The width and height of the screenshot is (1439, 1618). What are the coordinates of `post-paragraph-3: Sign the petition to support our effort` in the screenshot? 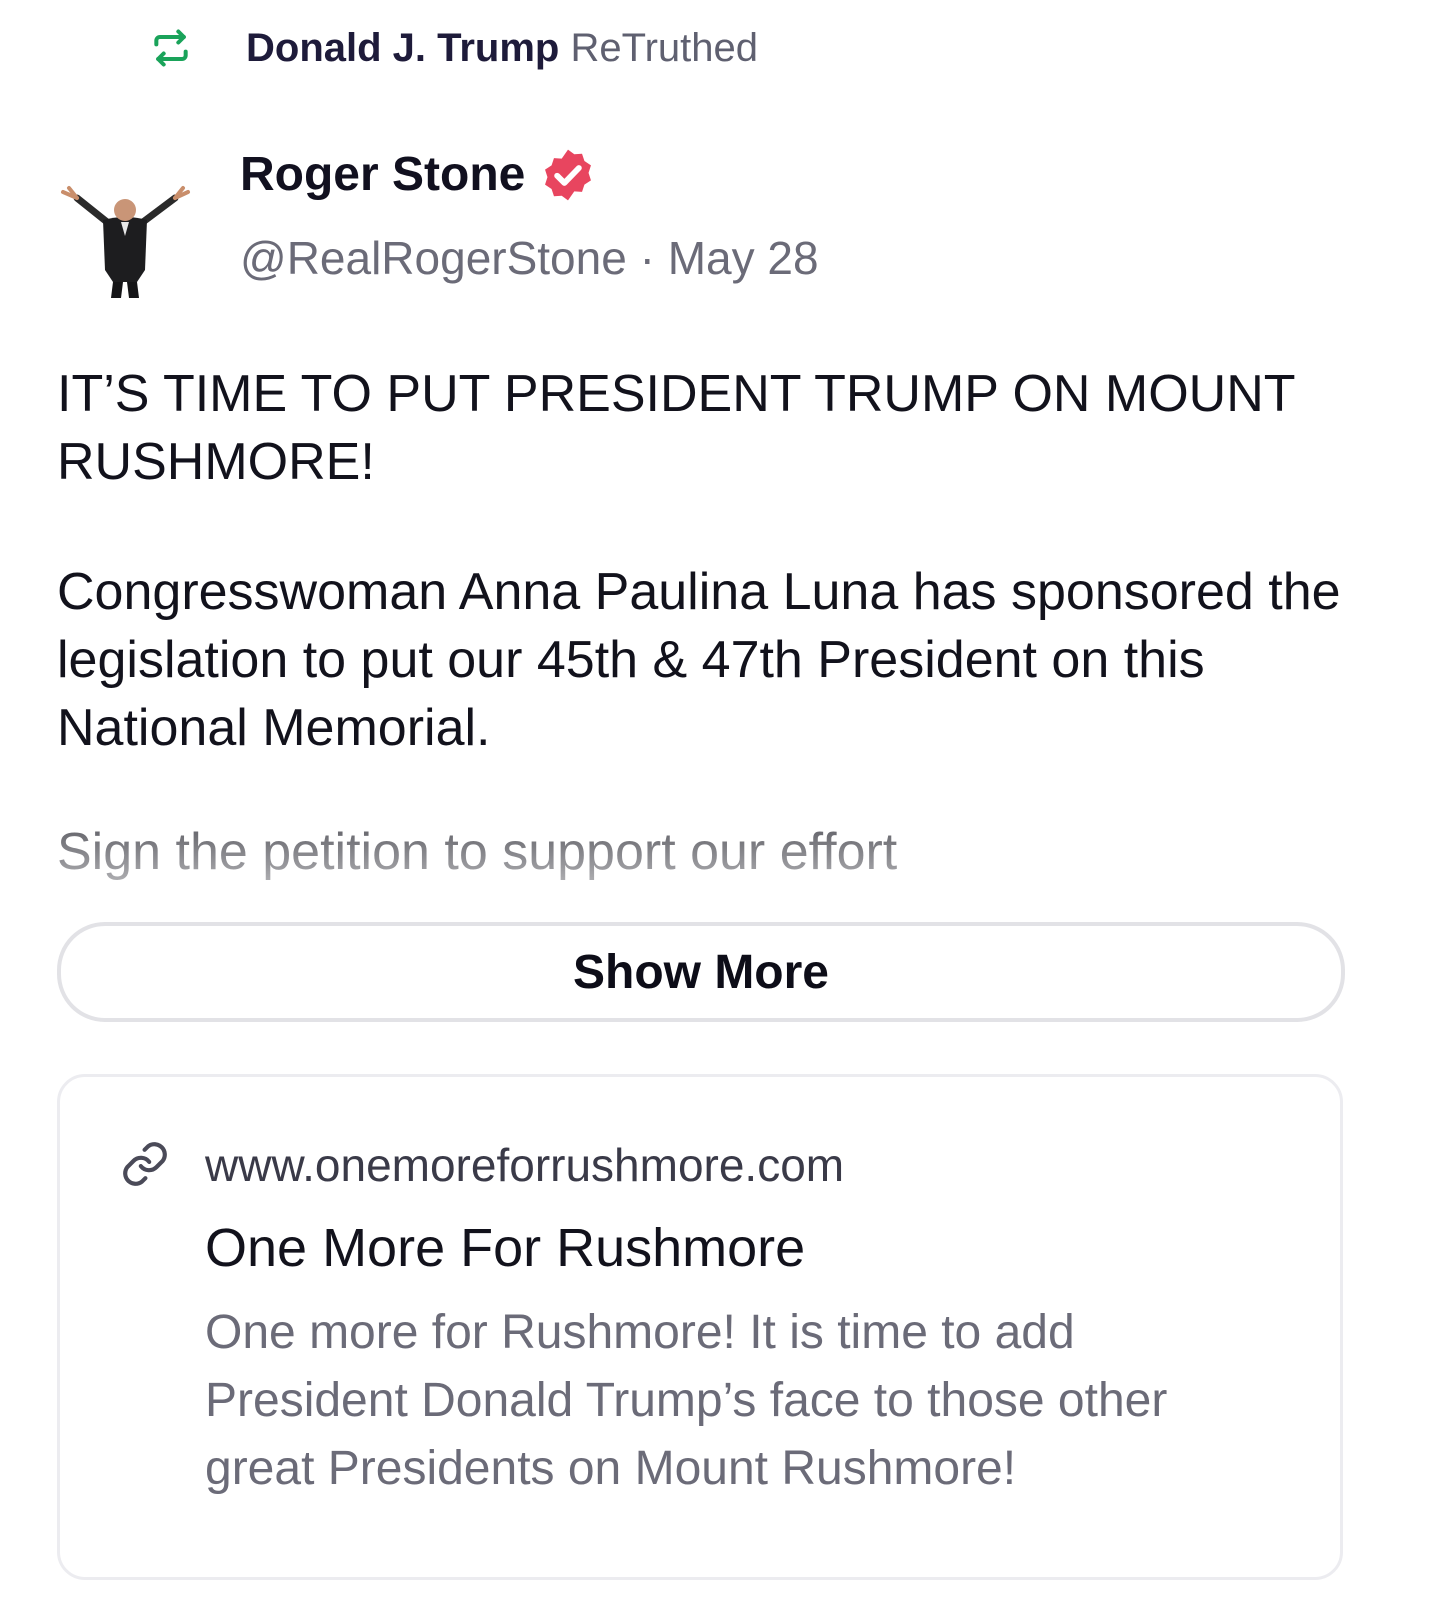 It's located at (477, 852).